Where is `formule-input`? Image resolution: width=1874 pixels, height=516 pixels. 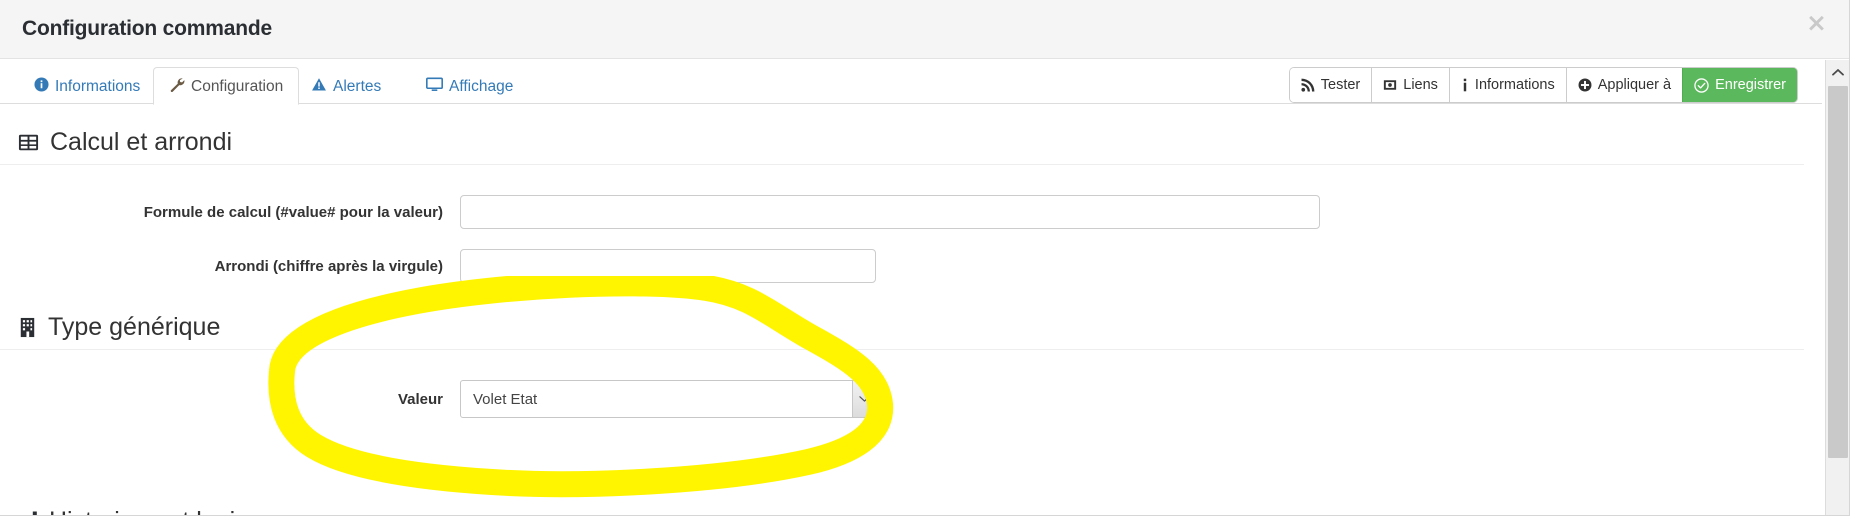
formule-input is located at coordinates (890, 212).